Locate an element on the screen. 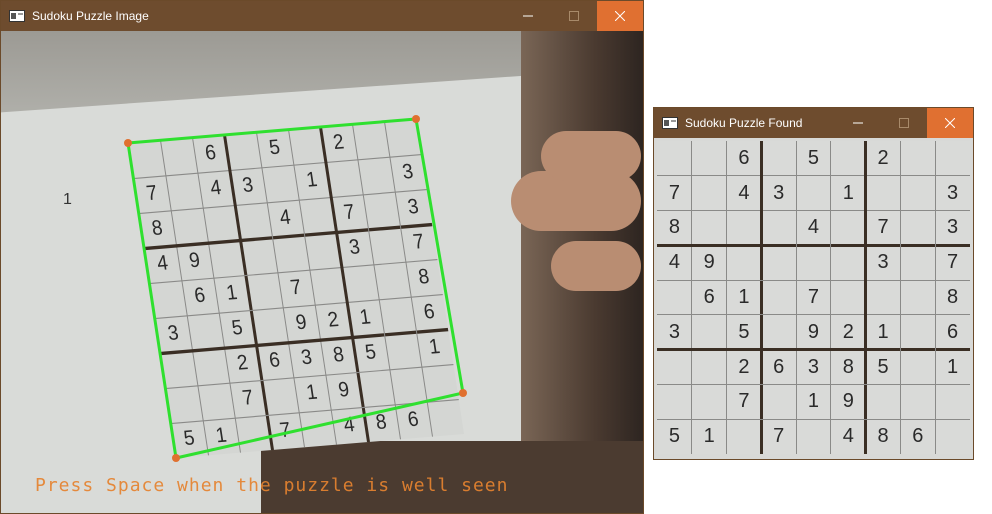  sudoku-cell: 2 is located at coordinates (848, 331).